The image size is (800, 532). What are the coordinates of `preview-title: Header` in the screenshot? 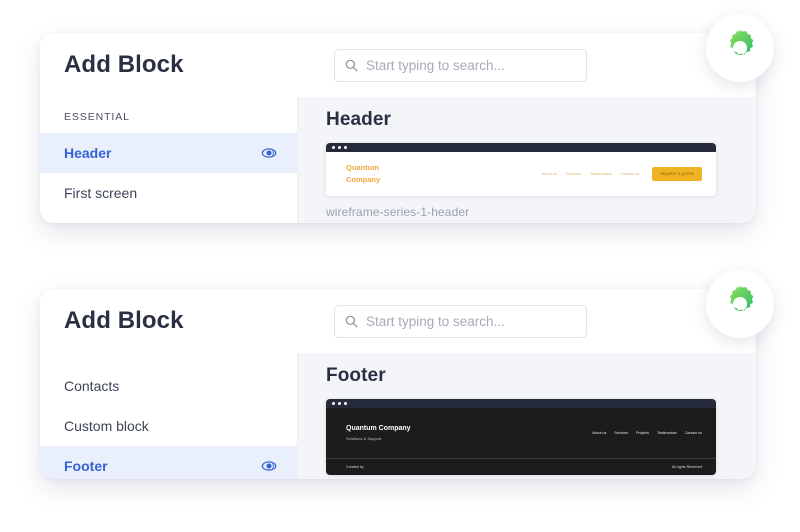 It's located at (359, 119).